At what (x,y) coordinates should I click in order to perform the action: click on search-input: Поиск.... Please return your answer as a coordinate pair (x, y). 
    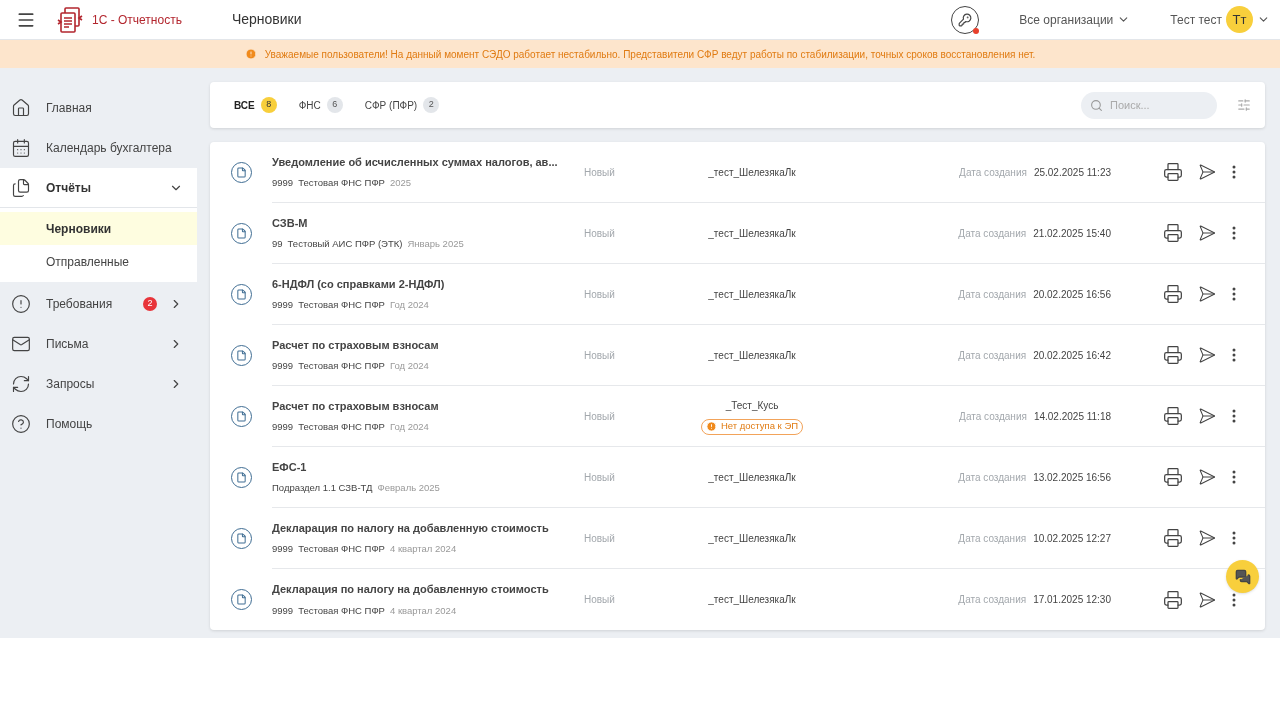
    Looking at the image, I should click on (1155, 105).